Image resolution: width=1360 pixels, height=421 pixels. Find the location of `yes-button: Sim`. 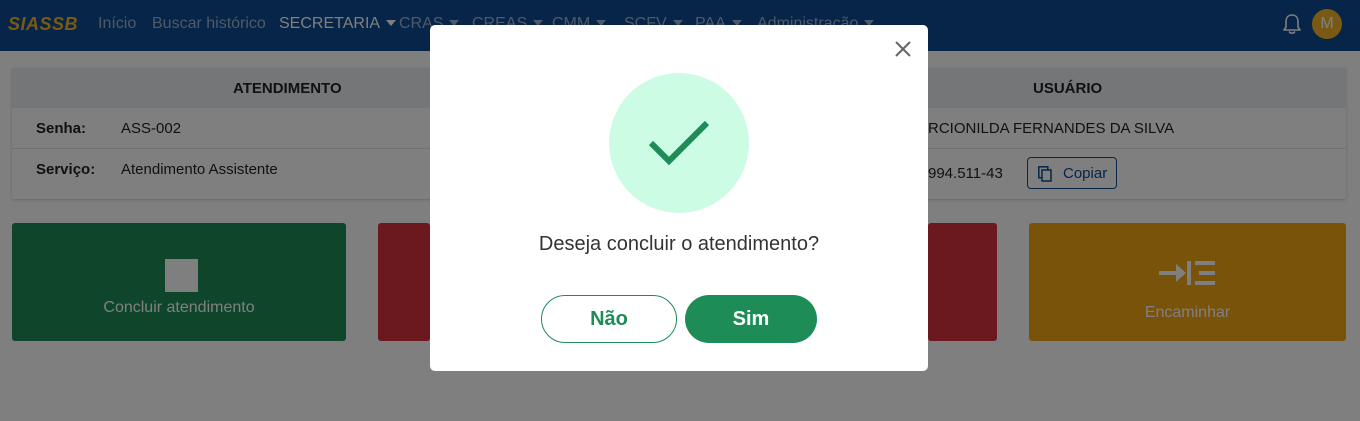

yes-button: Sim is located at coordinates (751, 319).